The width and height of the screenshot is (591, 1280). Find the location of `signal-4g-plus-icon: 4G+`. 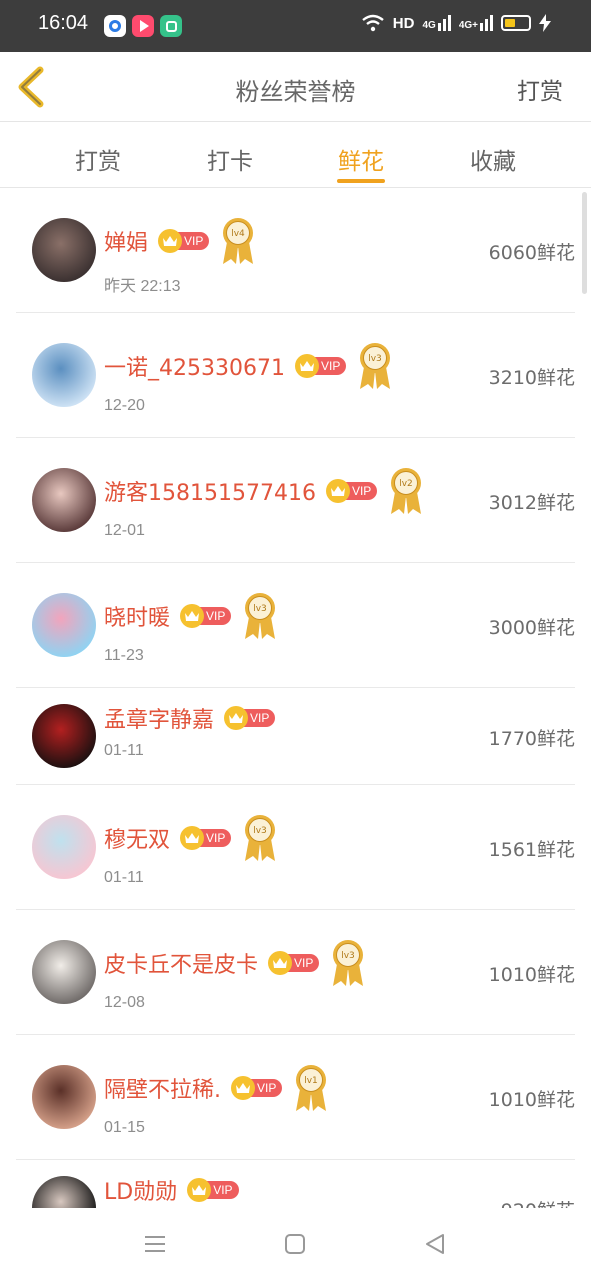

signal-4g-plus-icon: 4G+ is located at coordinates (476, 23).